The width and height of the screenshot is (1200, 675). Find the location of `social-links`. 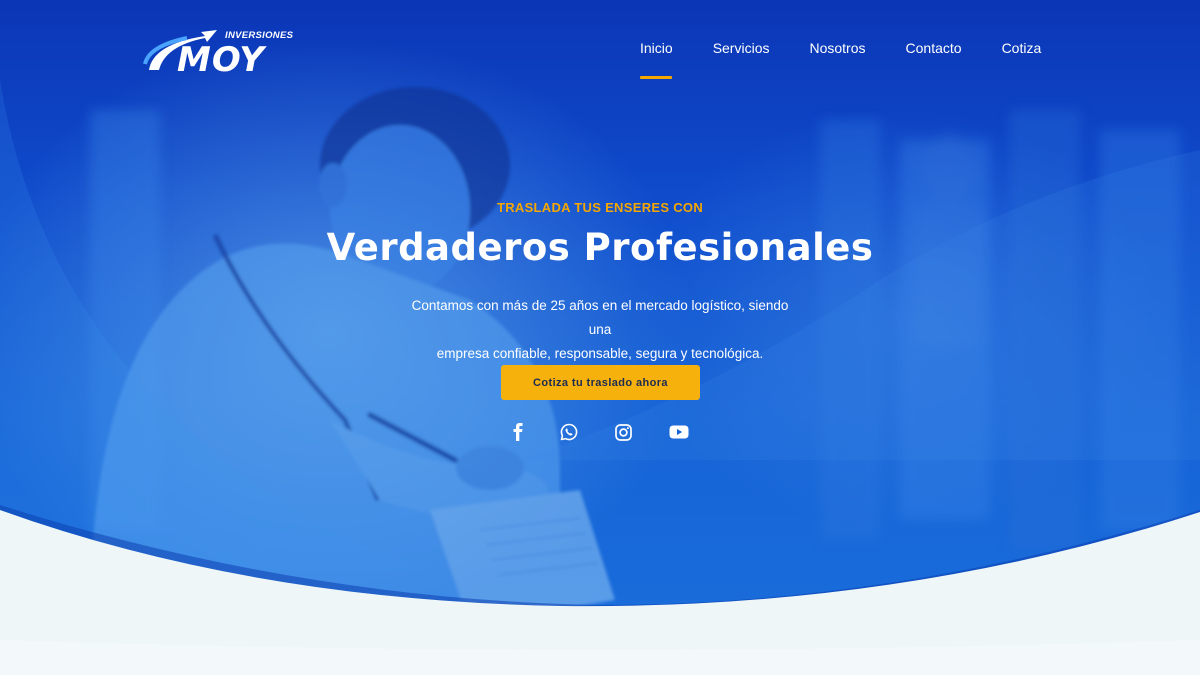

social-links is located at coordinates (600, 432).